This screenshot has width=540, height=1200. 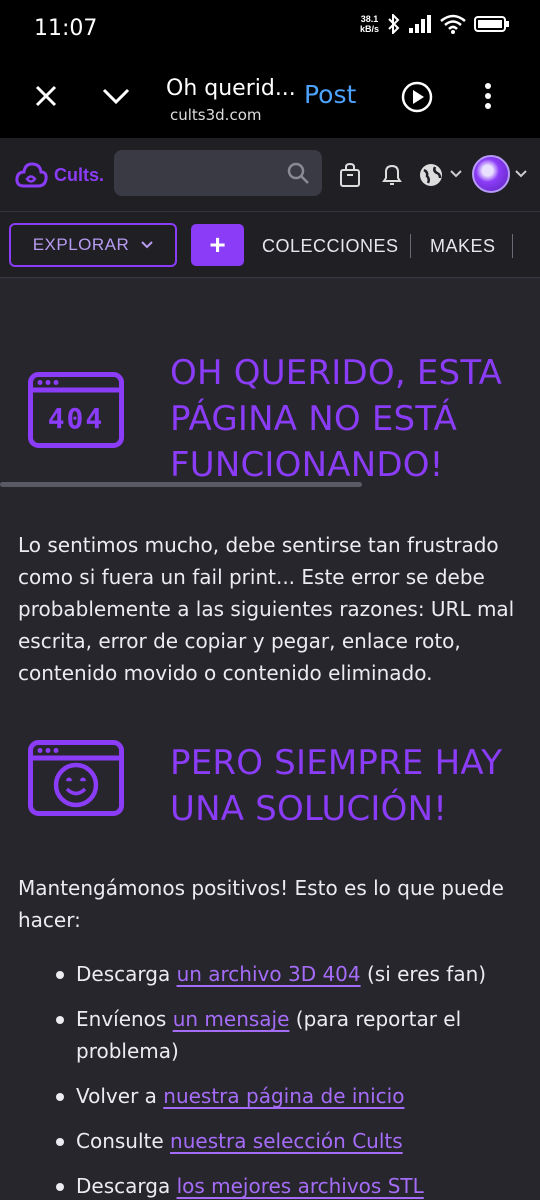 I want to click on list-item: Volver a nuestra página de inicio, so click(x=291, y=1096).